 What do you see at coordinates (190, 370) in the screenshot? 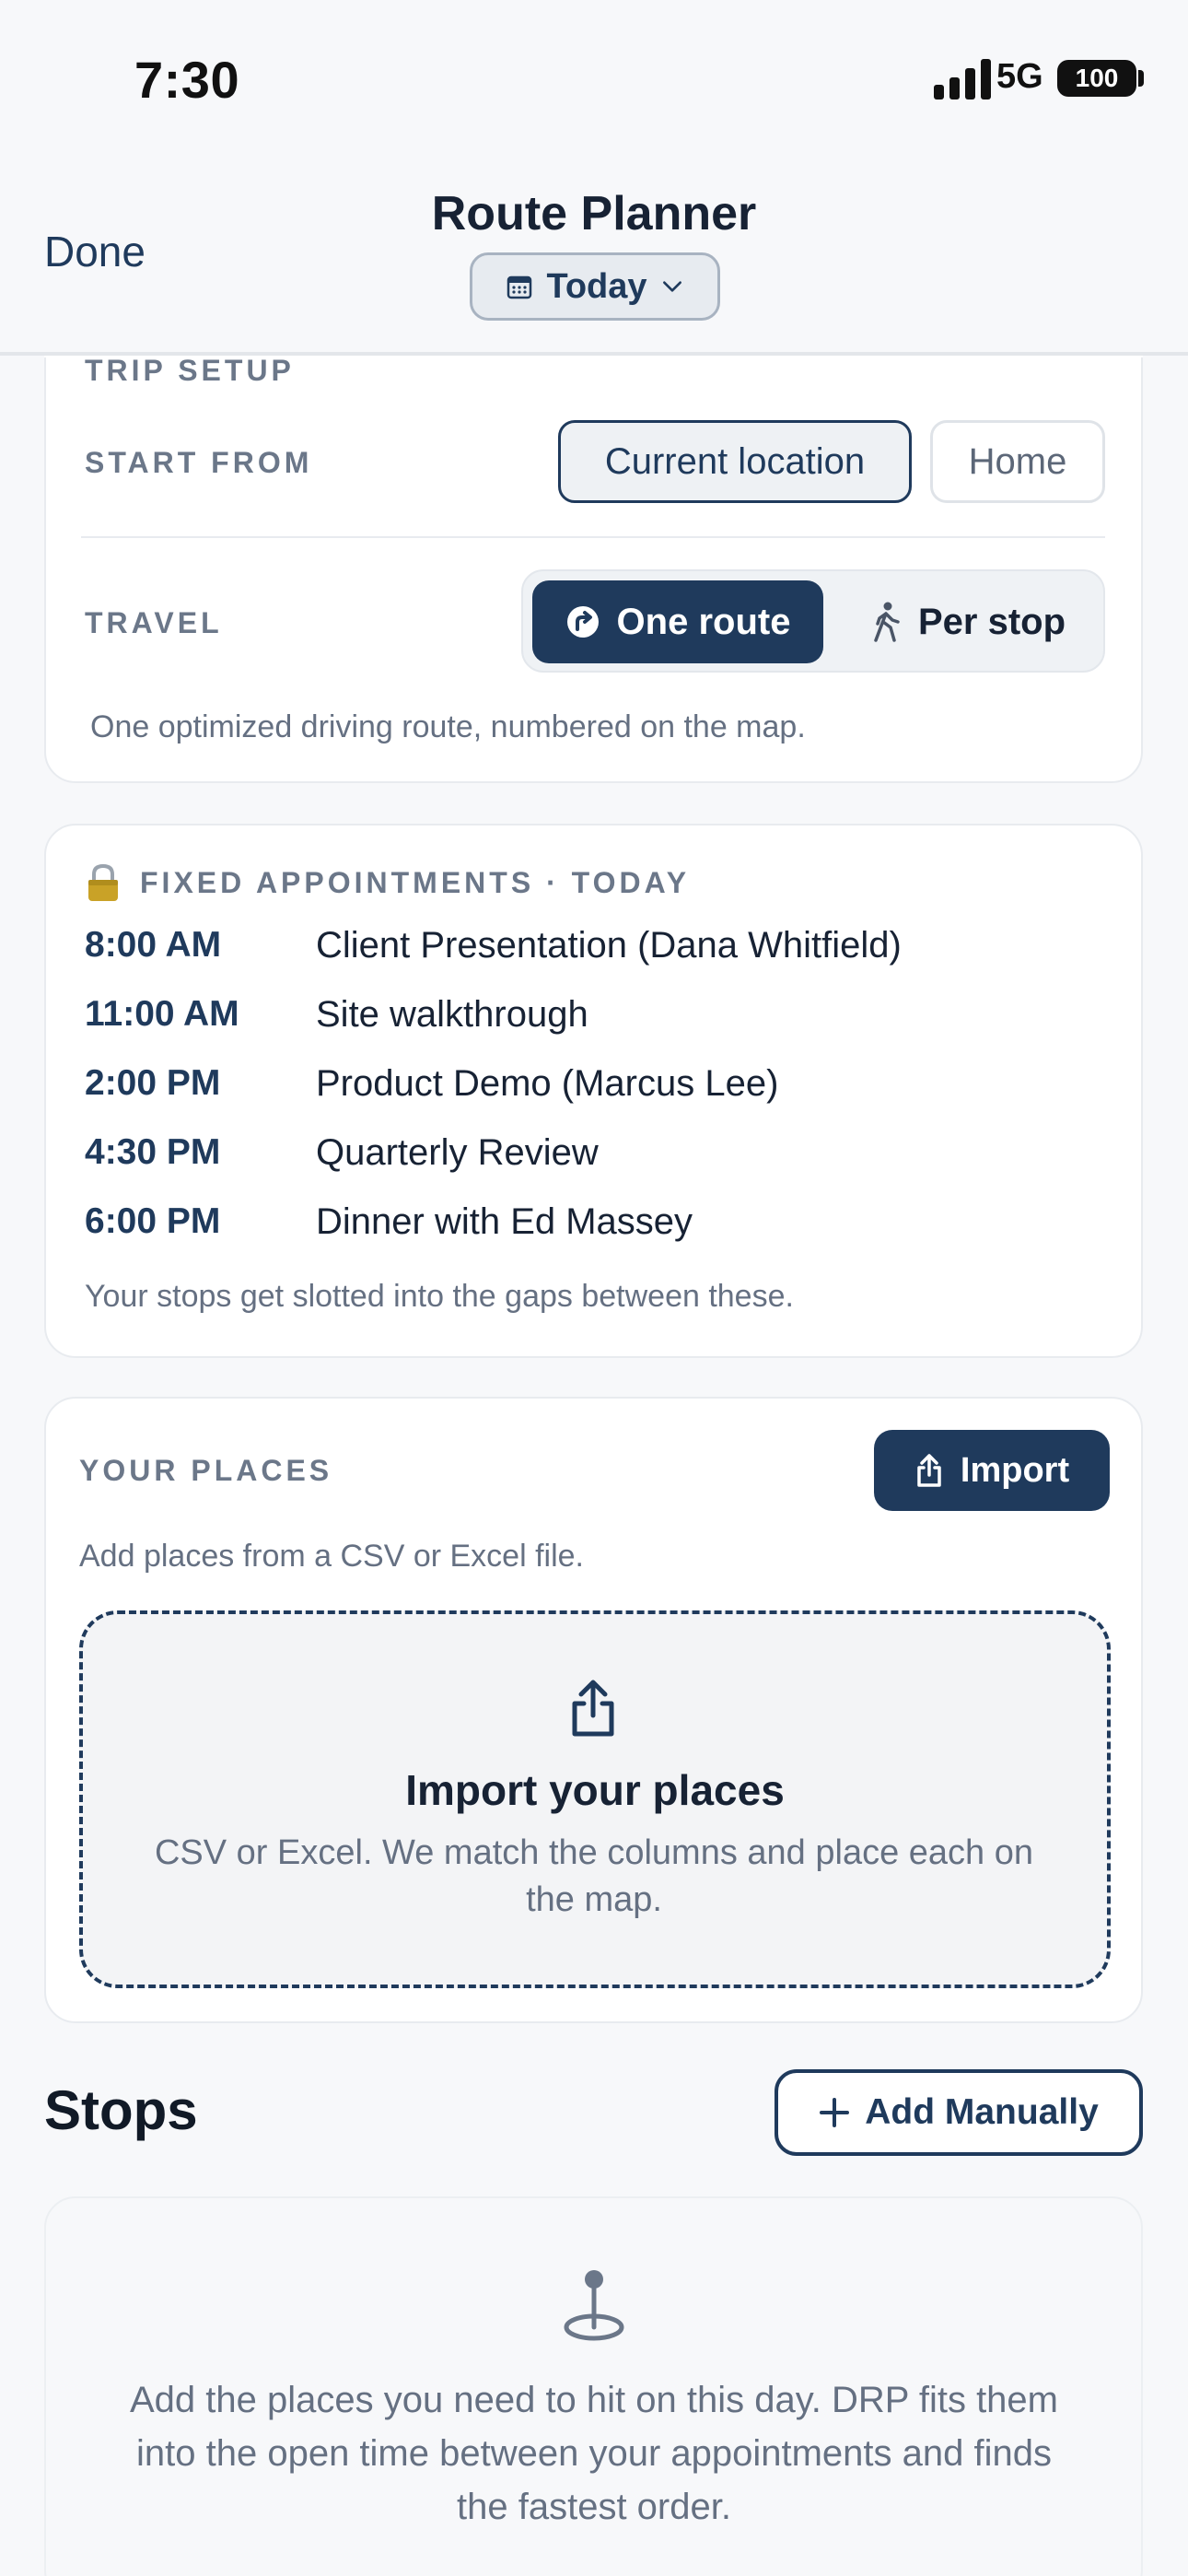
I see `trip-setup-heading: TRIP SETUP` at bounding box center [190, 370].